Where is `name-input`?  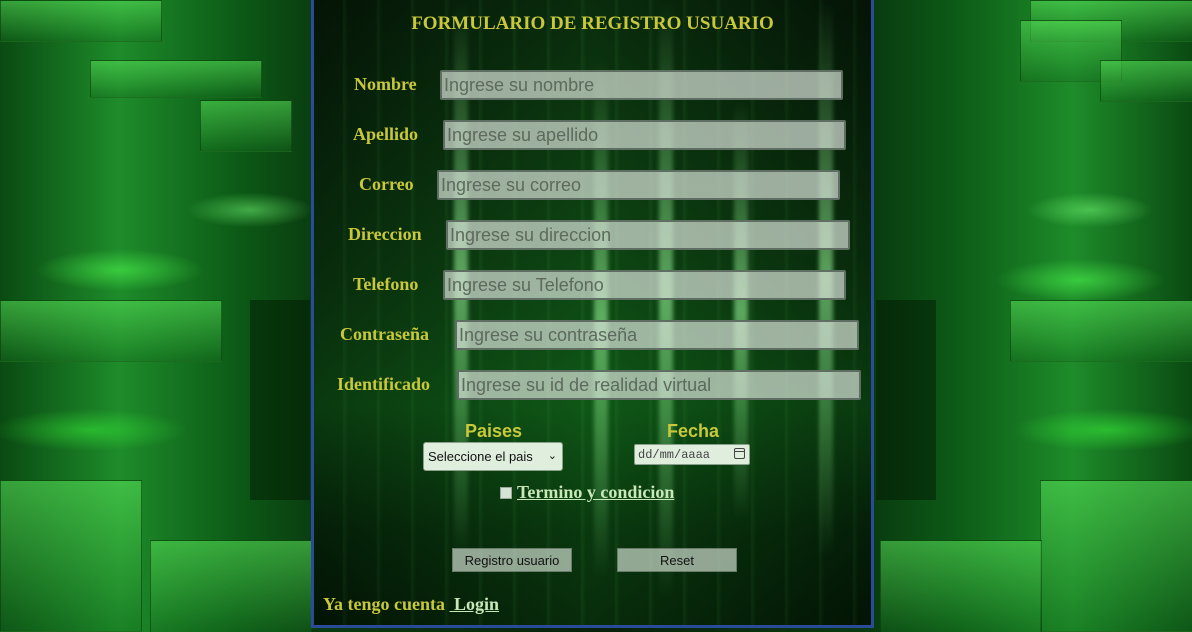 name-input is located at coordinates (641, 85).